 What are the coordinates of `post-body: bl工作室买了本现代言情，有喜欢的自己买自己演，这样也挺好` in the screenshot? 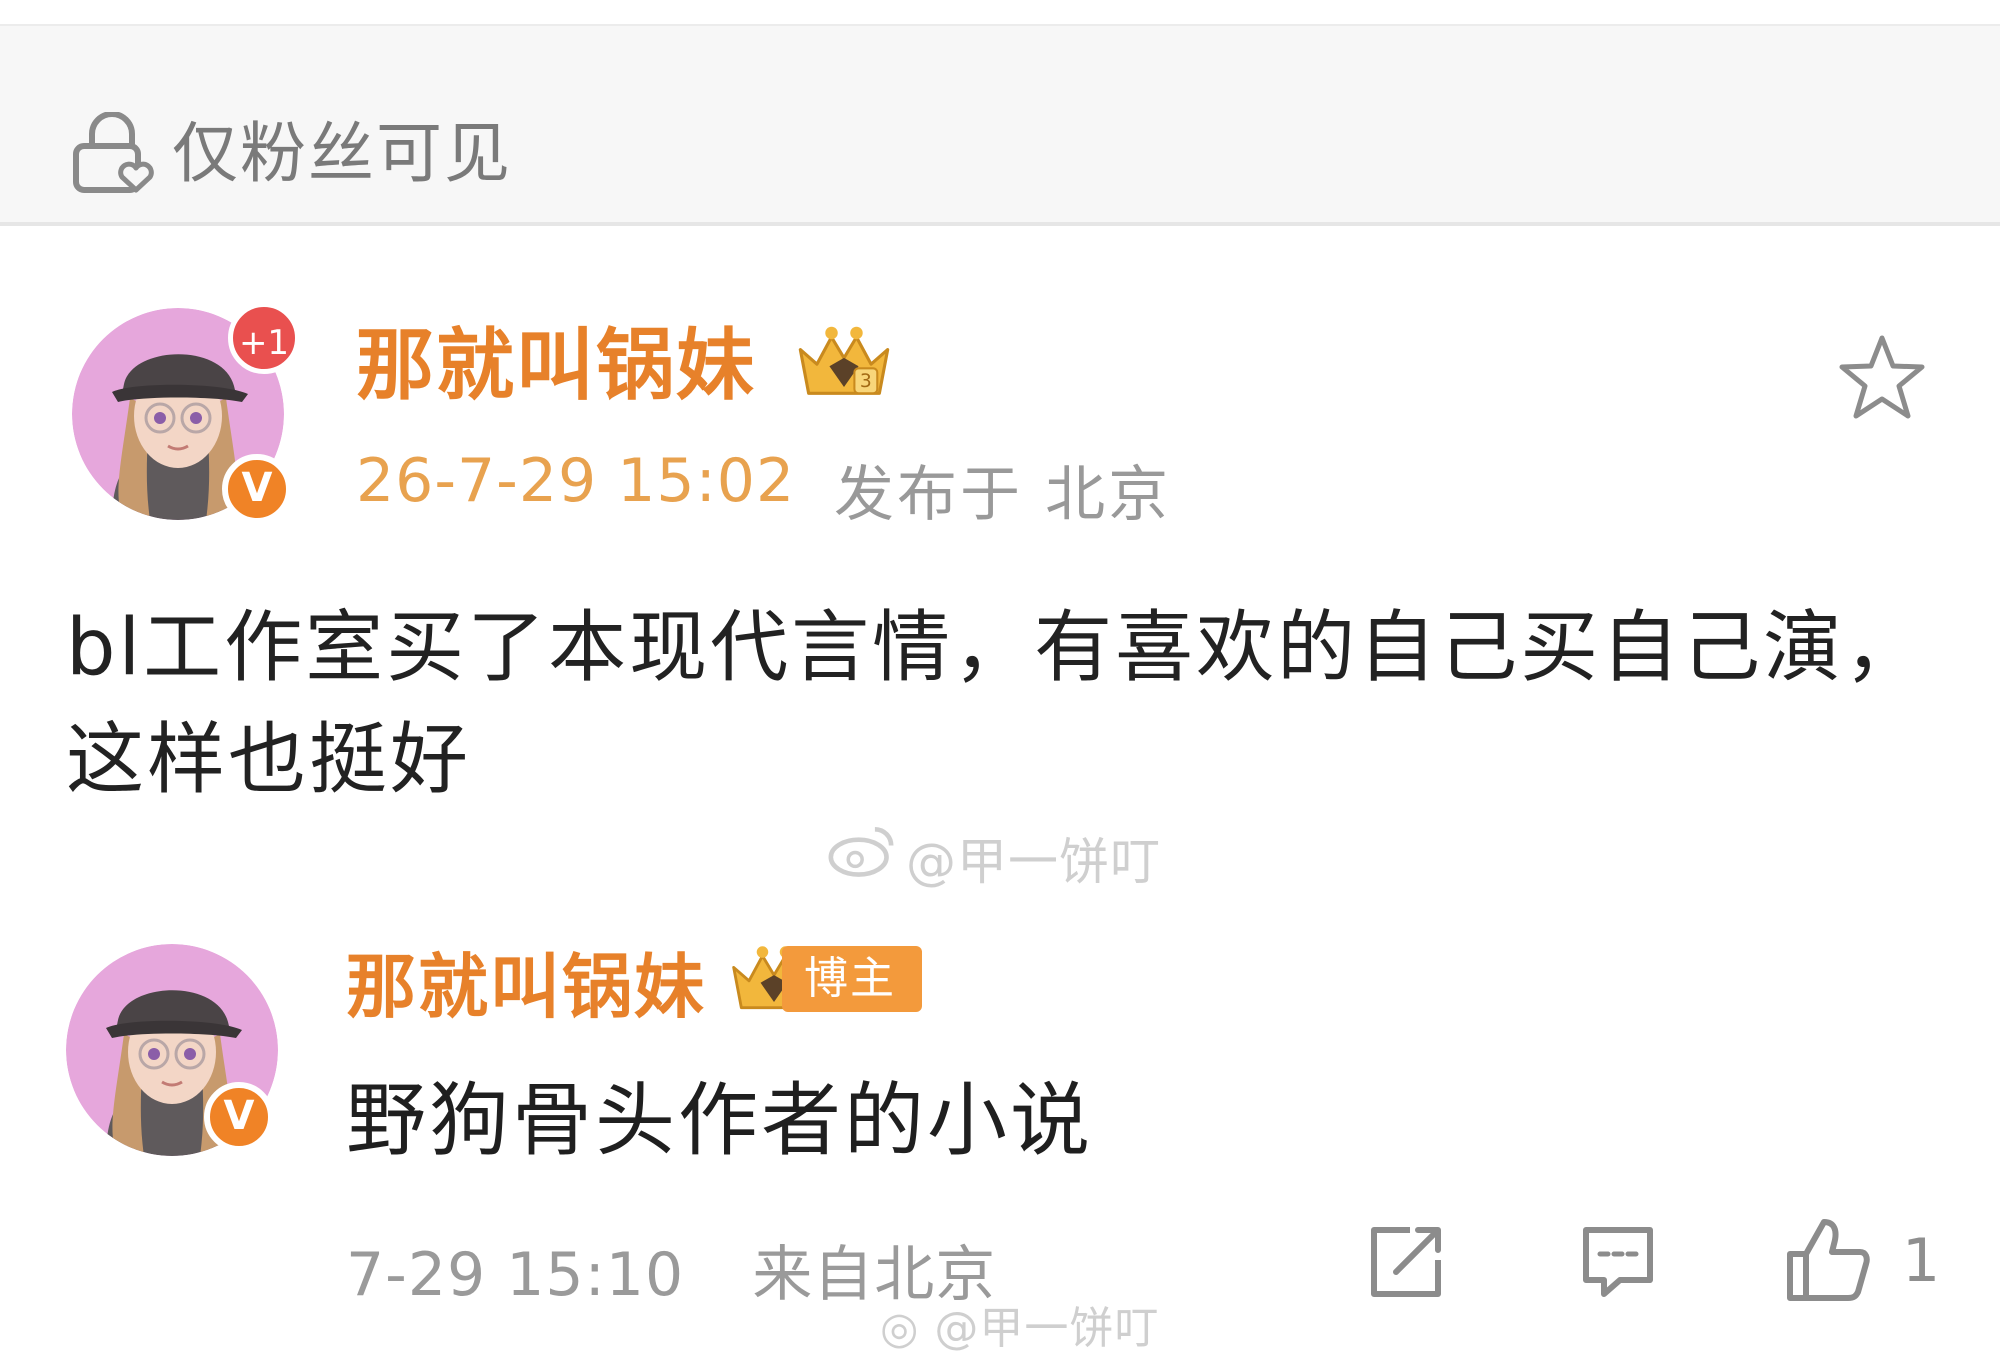 It's located at (996, 704).